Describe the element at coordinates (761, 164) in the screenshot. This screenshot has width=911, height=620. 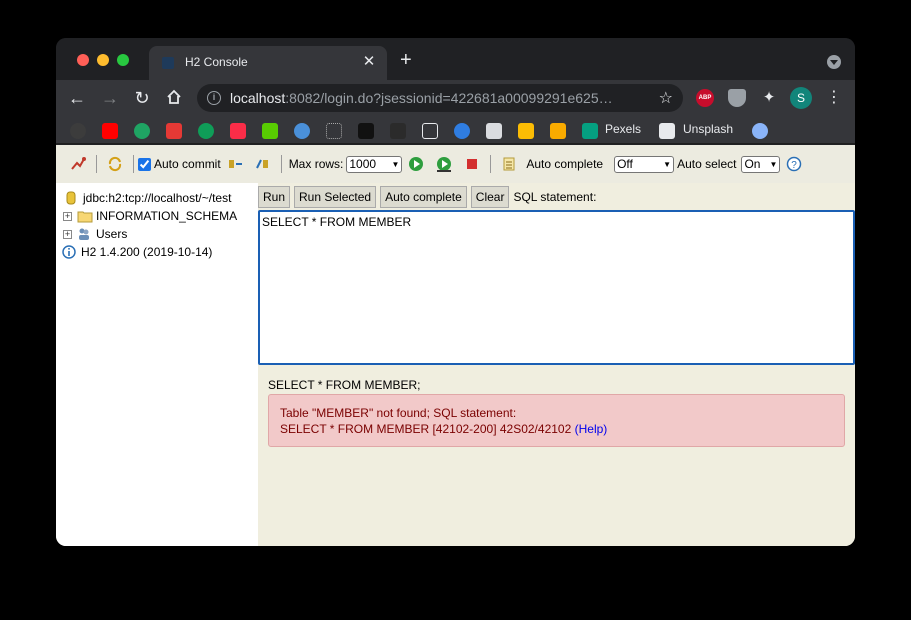
I see `auto-select-select: On ▼` at that location.